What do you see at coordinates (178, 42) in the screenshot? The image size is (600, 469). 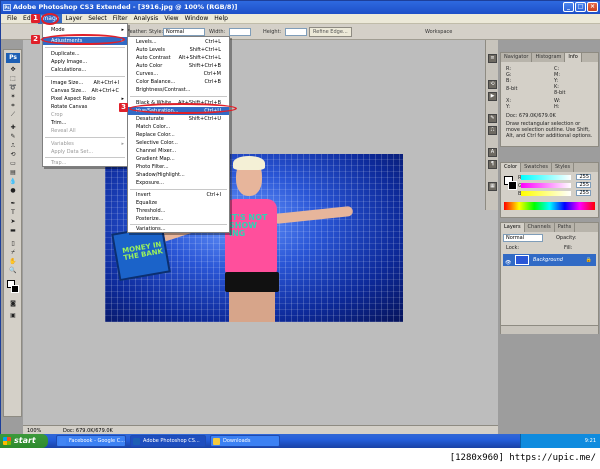 I see `menu-item-levels: Levels... Ctrl+L` at bounding box center [178, 42].